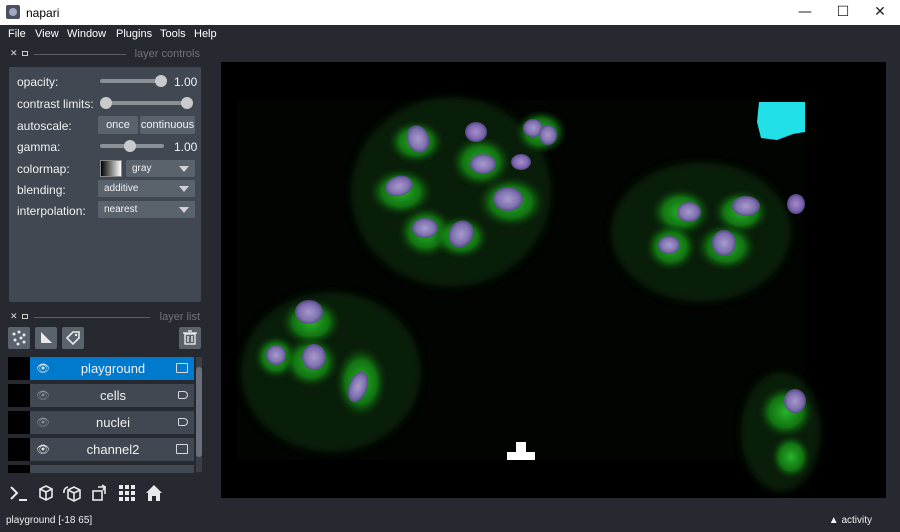  I want to click on activity-label: activity, so click(856, 520).